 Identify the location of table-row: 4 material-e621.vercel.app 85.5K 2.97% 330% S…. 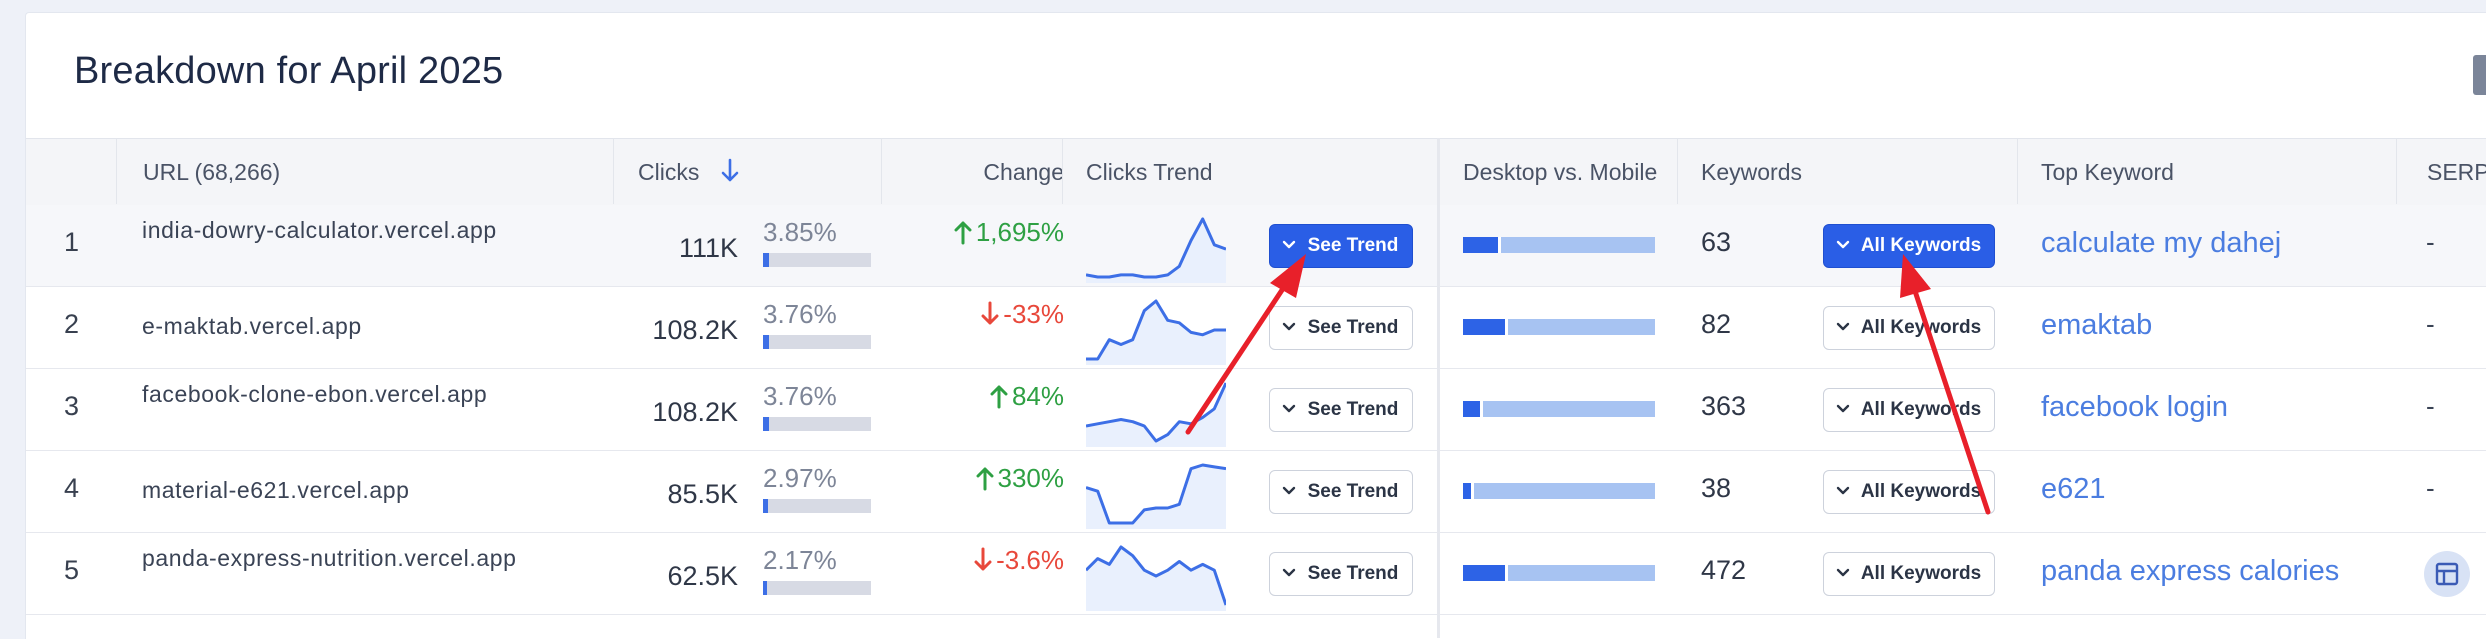
(1256, 492).